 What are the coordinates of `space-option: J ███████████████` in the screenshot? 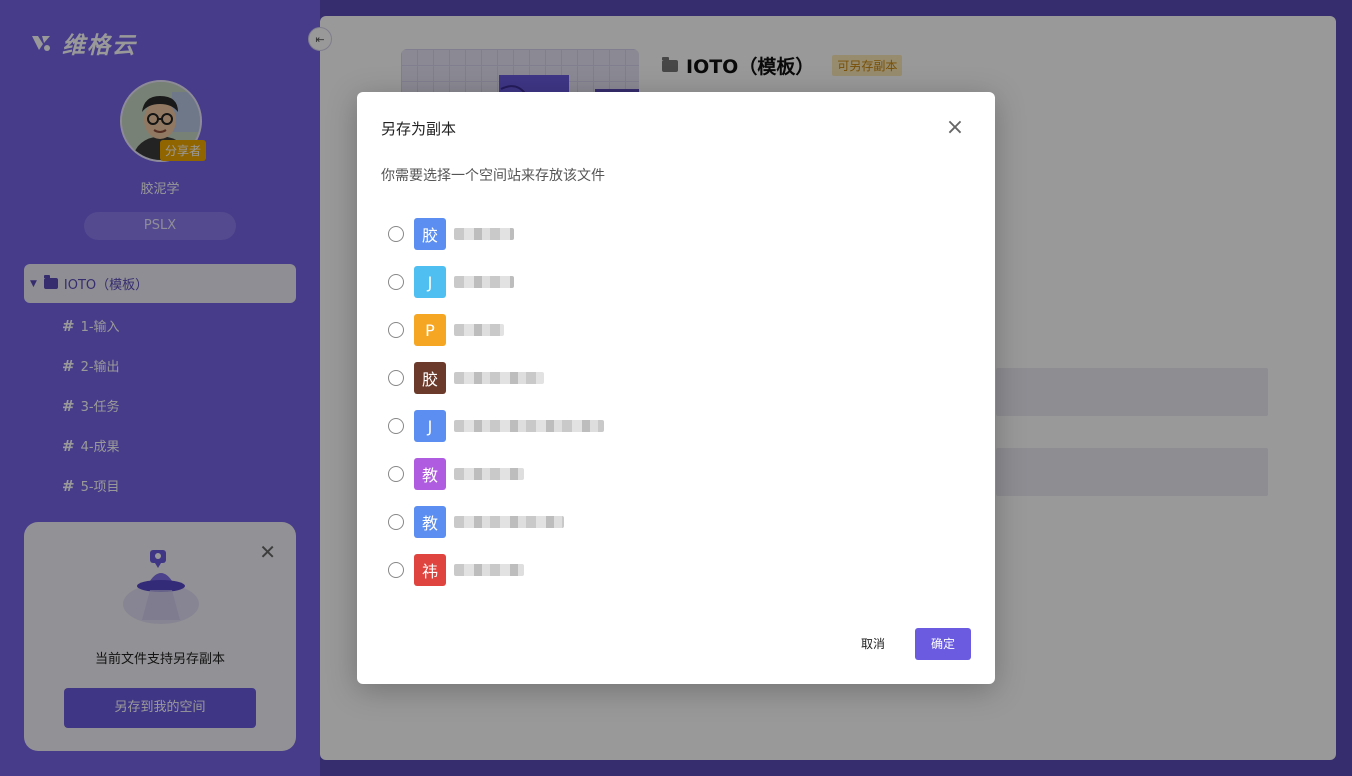 It's located at (496, 426).